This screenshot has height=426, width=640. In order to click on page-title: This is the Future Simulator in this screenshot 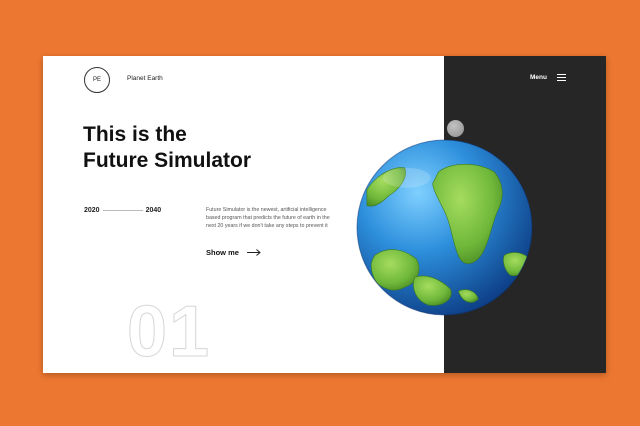, I will do `click(203, 148)`.